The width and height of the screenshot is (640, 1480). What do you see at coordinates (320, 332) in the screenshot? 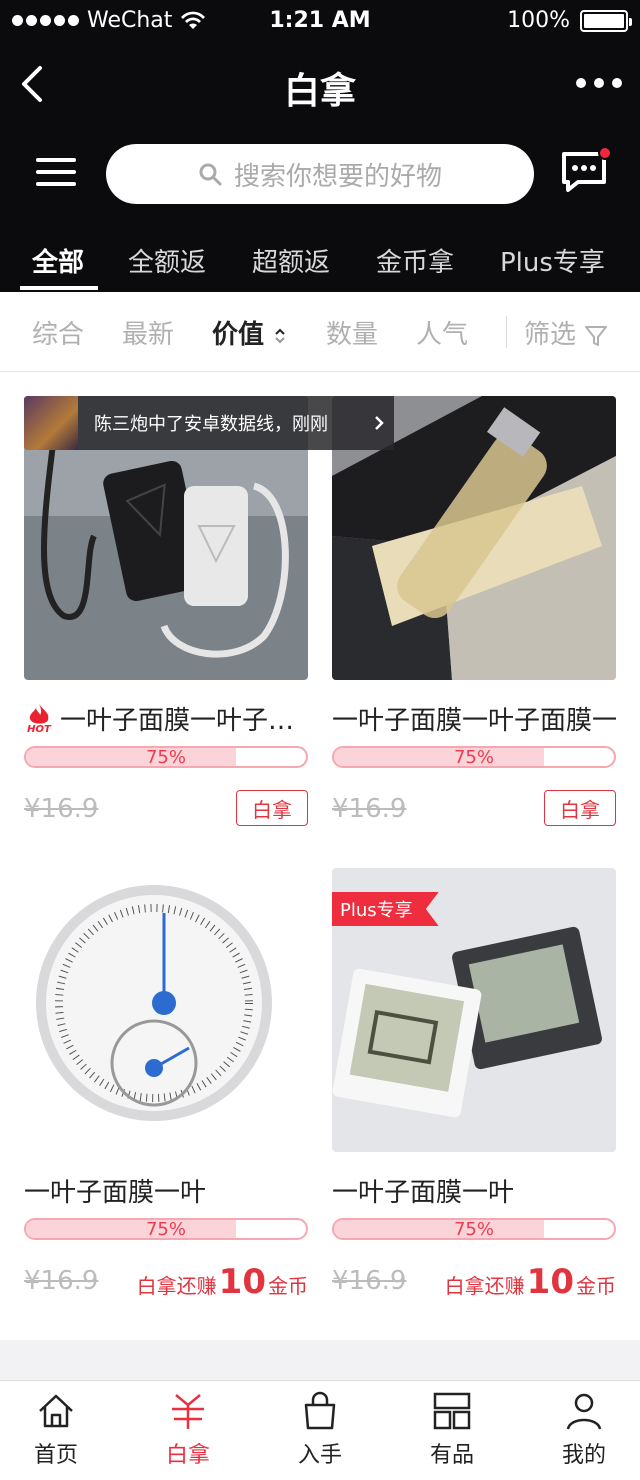
I see `sort-bar: 综合 最新 价值 数量 人气 筛选` at bounding box center [320, 332].